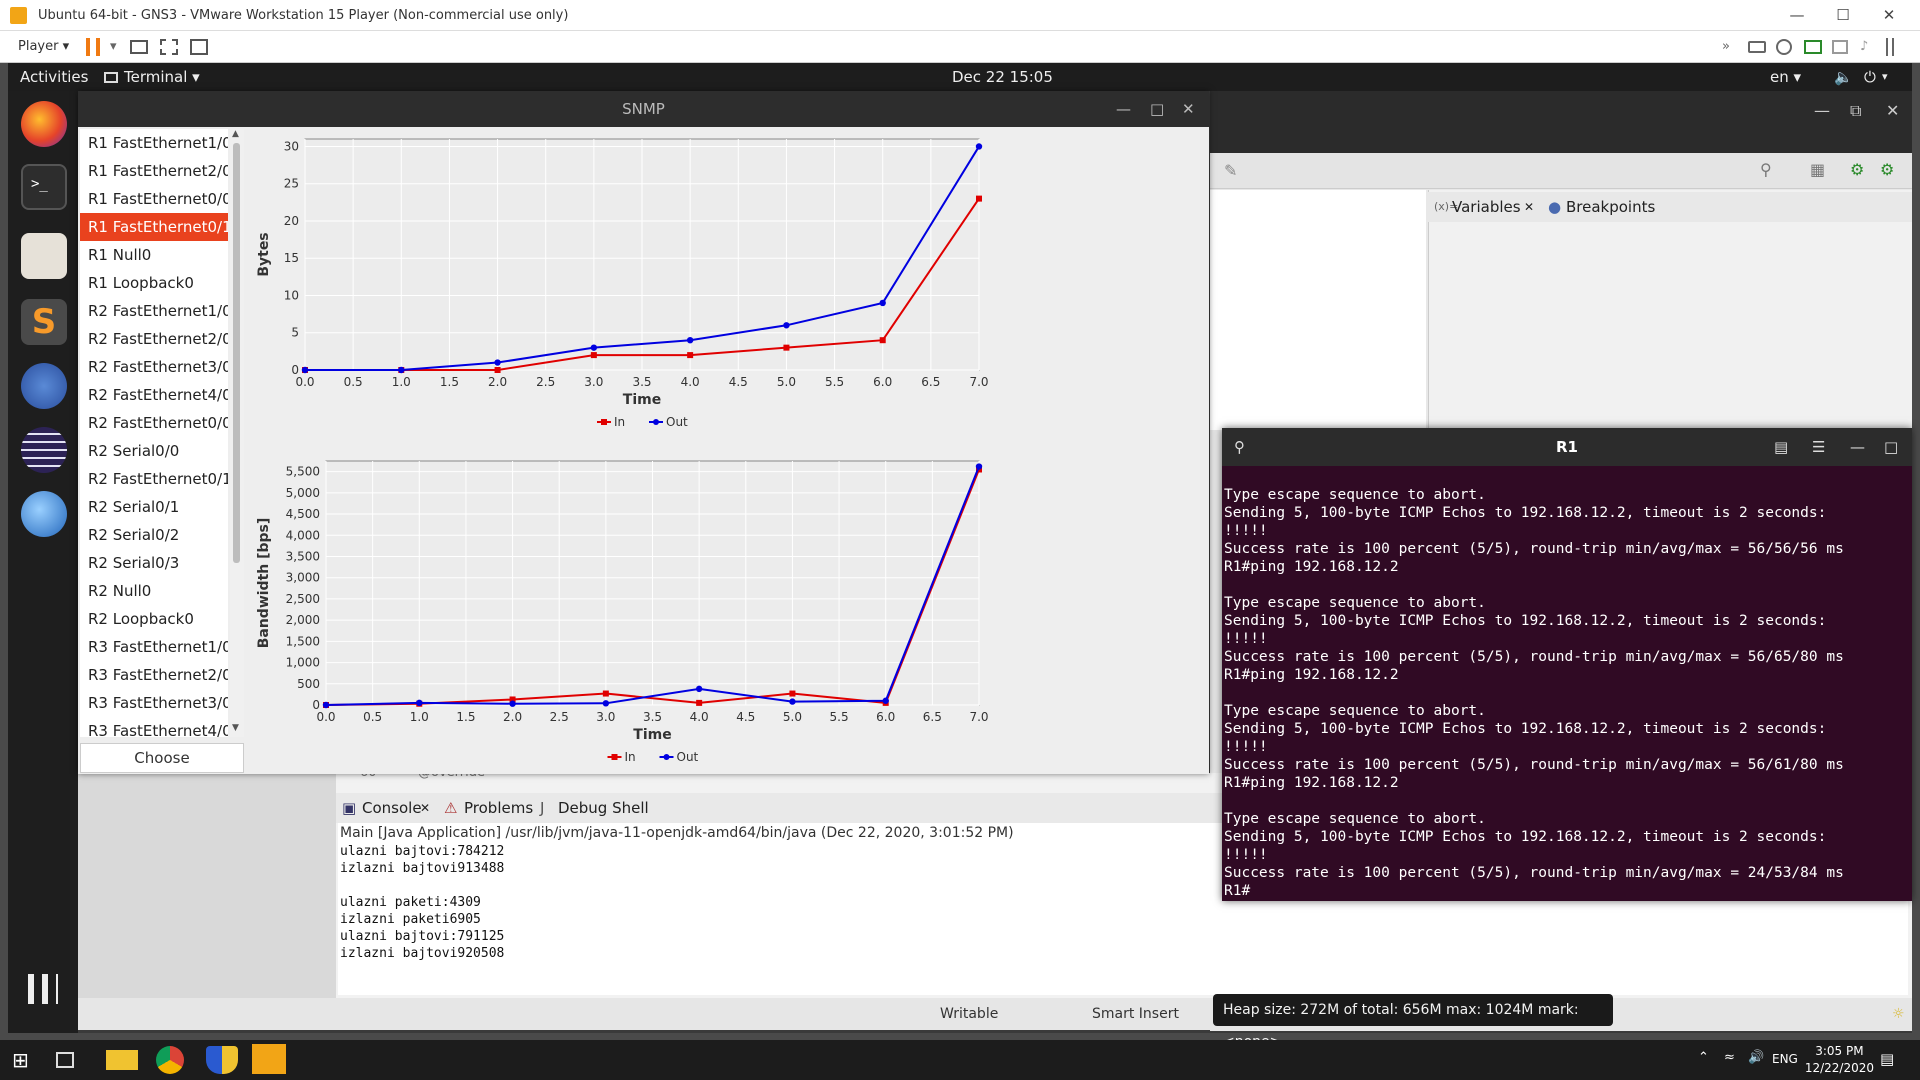 The image size is (1920, 1080). I want to click on interface-item: R1 Null0, so click(154, 255).